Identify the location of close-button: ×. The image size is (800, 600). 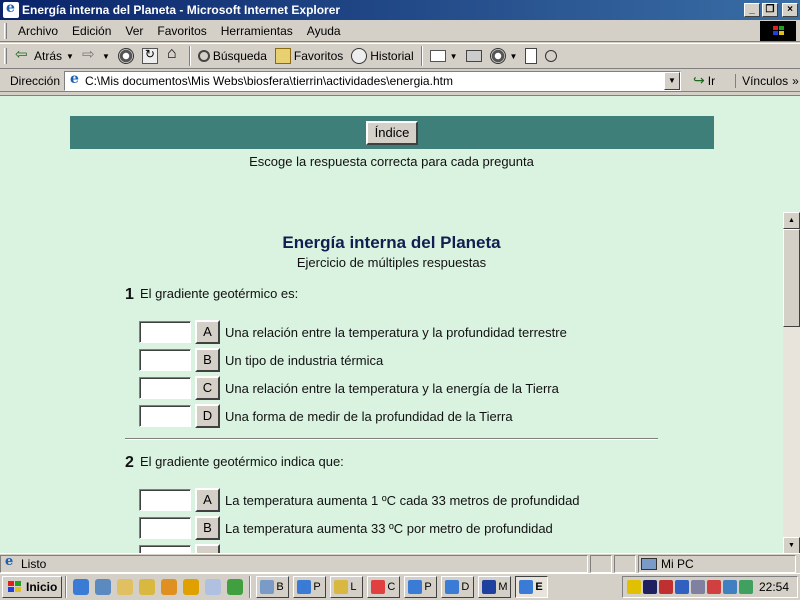
(790, 10).